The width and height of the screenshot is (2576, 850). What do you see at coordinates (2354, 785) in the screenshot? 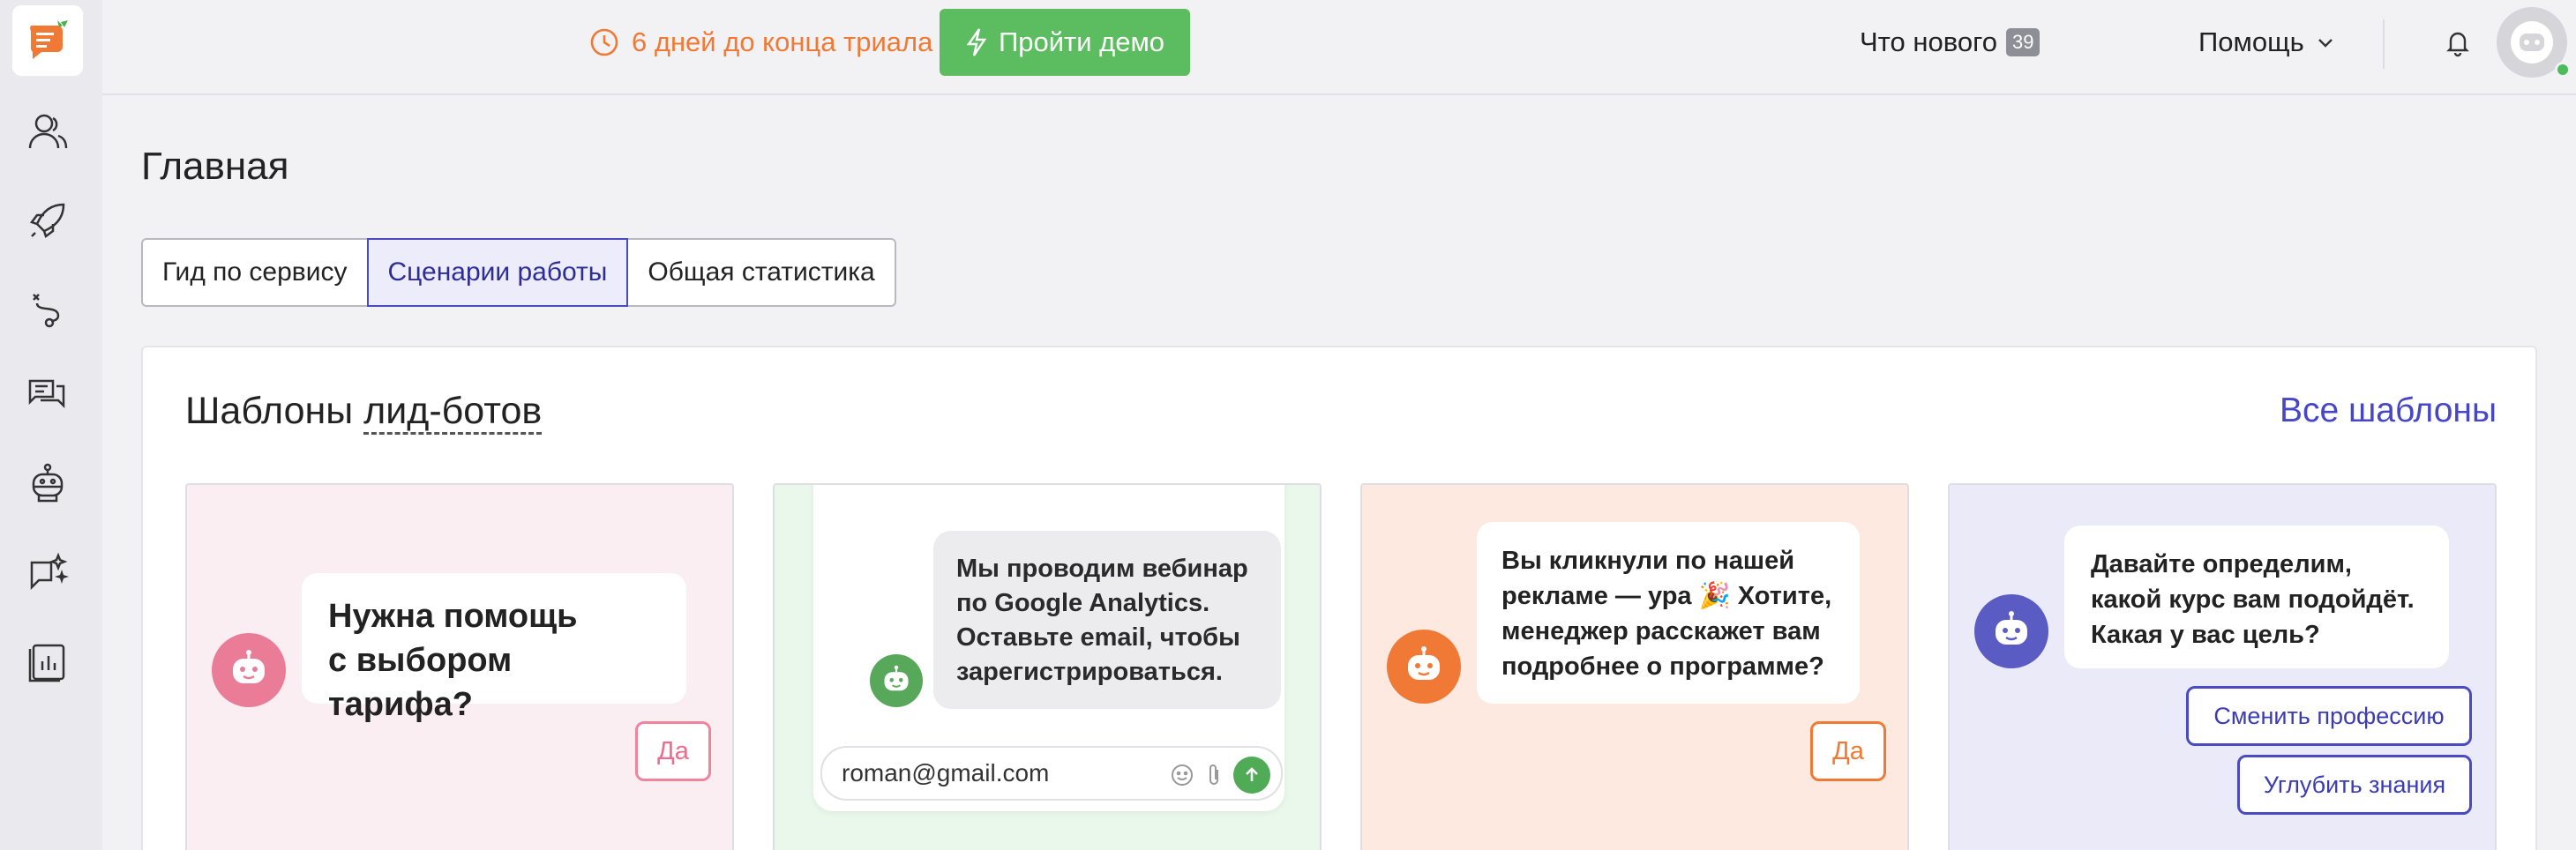
I see `answer-deepen-knowledge-button: Углубить знания` at bounding box center [2354, 785].